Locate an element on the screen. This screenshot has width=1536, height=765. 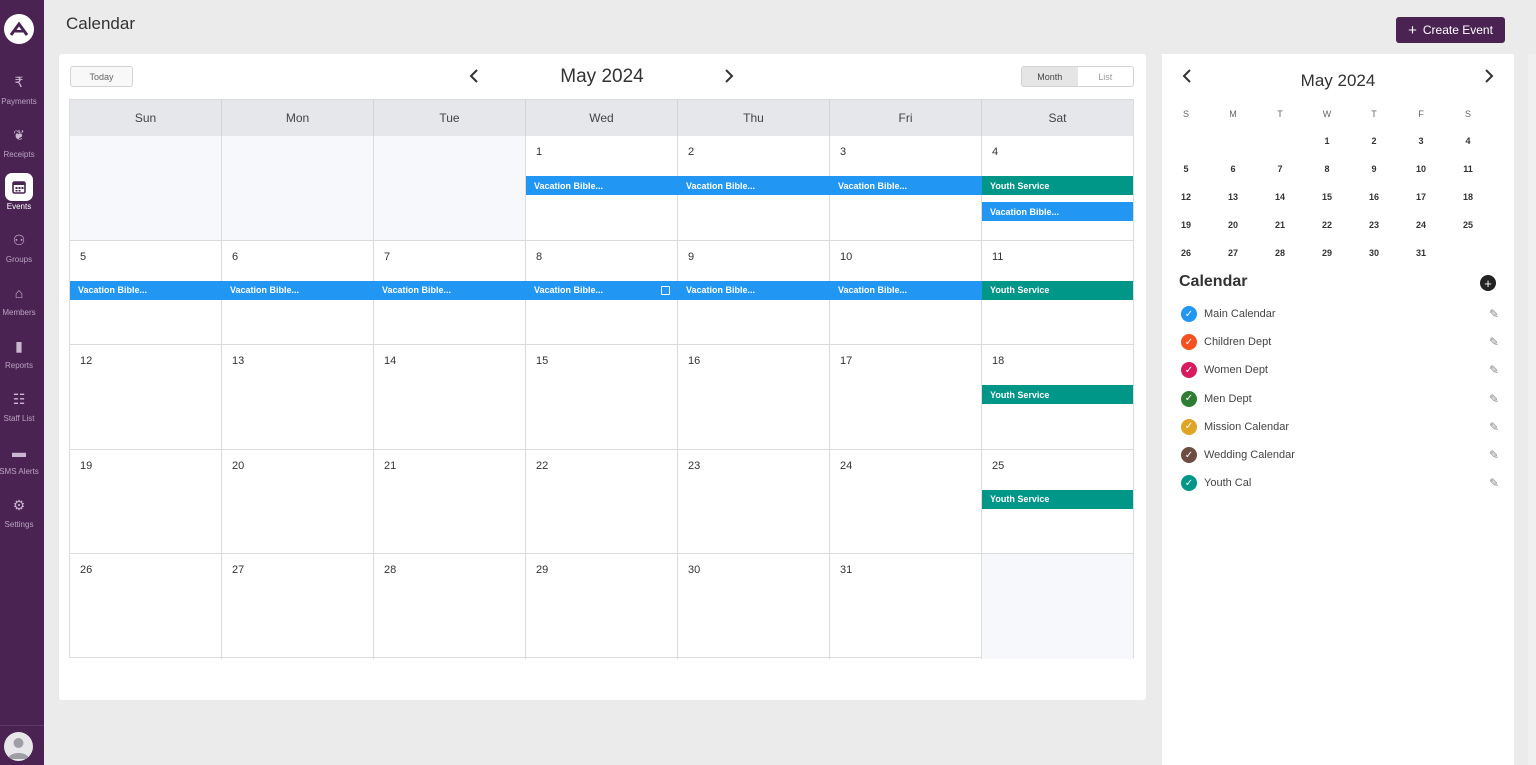
mini-day: 18 is located at coordinates (1468, 197).